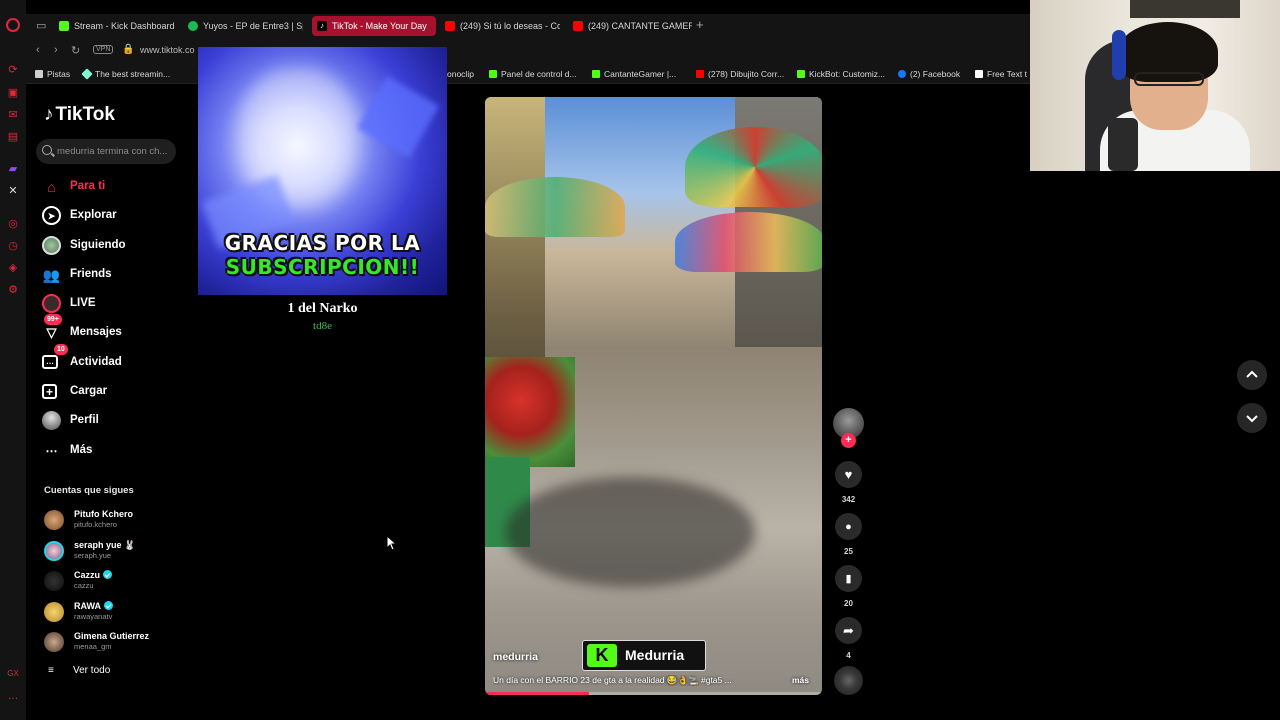 The height and width of the screenshot is (720, 1280). What do you see at coordinates (322, 243) in the screenshot?
I see `alert-title-line1: GRACIAS POR LA` at bounding box center [322, 243].